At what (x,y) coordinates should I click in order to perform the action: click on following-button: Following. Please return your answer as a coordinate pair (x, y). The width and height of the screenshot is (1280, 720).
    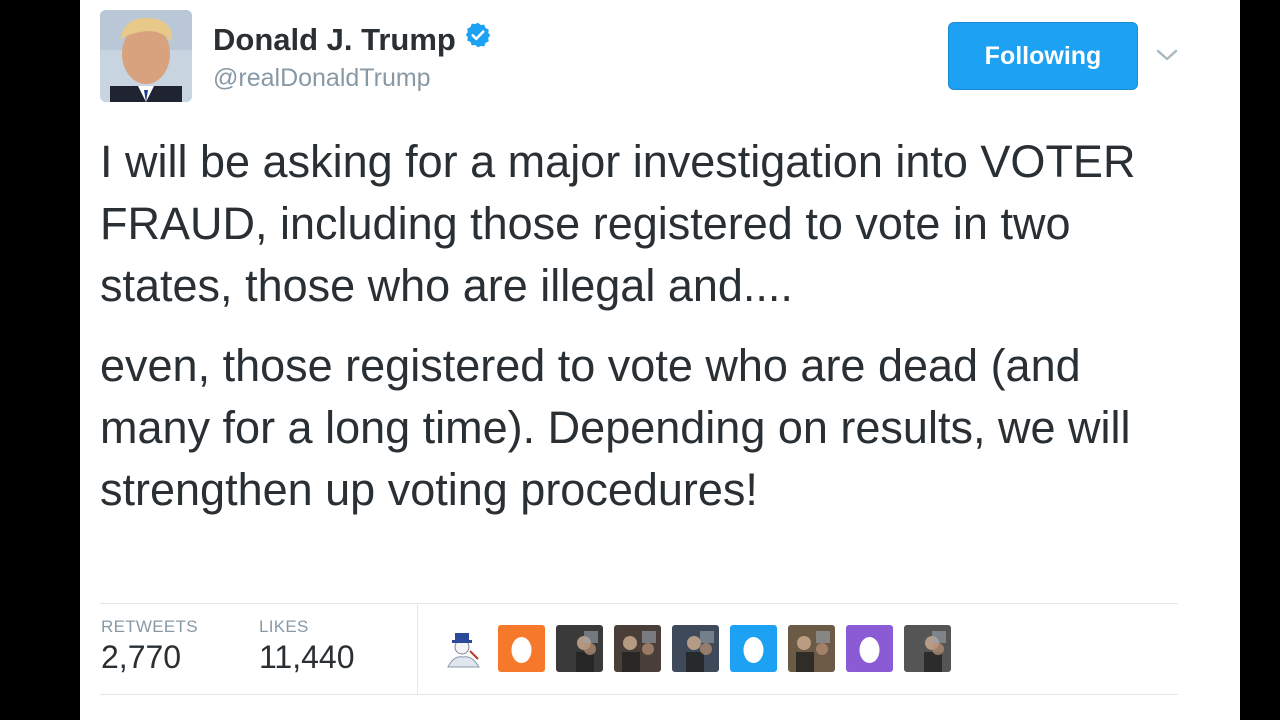
    Looking at the image, I should click on (1043, 56).